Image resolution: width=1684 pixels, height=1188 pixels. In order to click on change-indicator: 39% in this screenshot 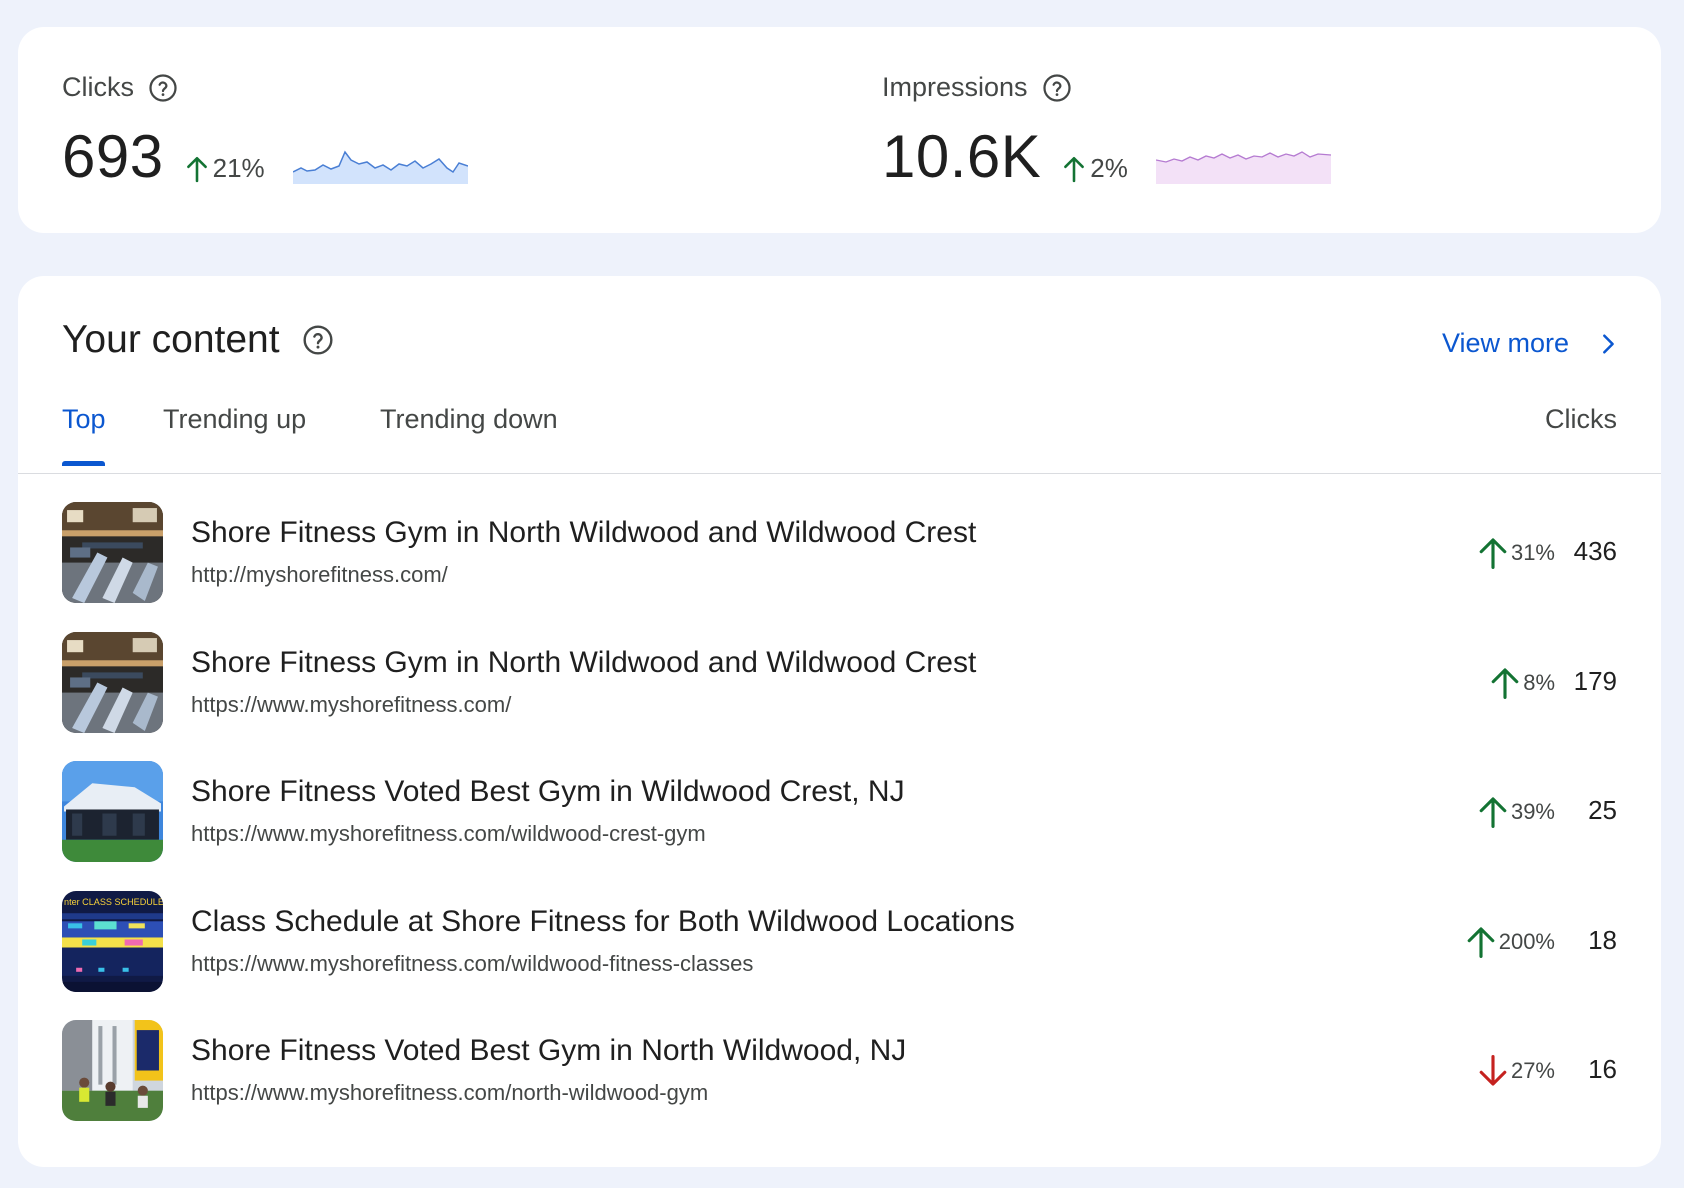, I will do `click(1516, 812)`.